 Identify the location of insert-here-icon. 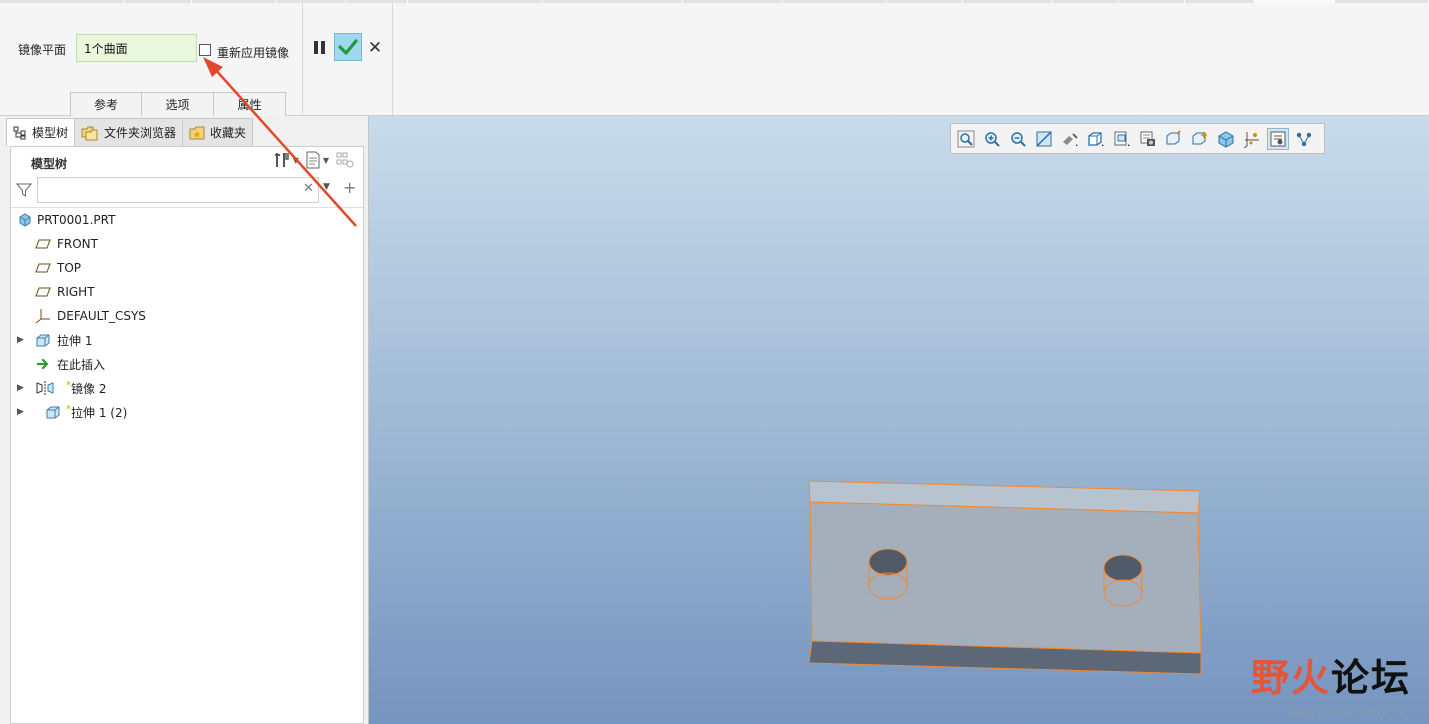
(42, 364).